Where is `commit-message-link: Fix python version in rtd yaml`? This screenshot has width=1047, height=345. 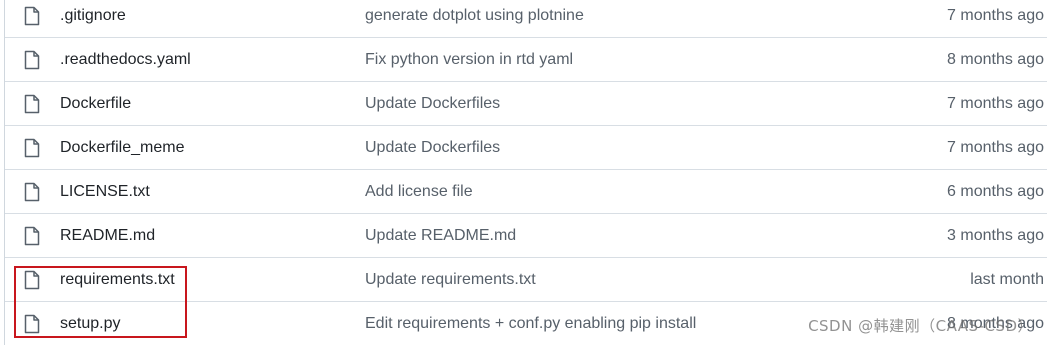 commit-message-link: Fix python version in rtd yaml is located at coordinates (469, 60).